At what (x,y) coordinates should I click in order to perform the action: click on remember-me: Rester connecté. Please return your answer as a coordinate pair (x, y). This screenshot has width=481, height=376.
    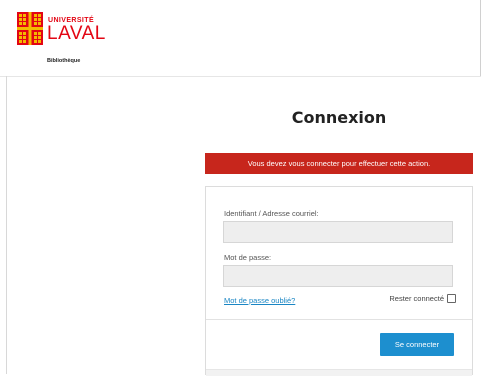
    Looking at the image, I should click on (422, 298).